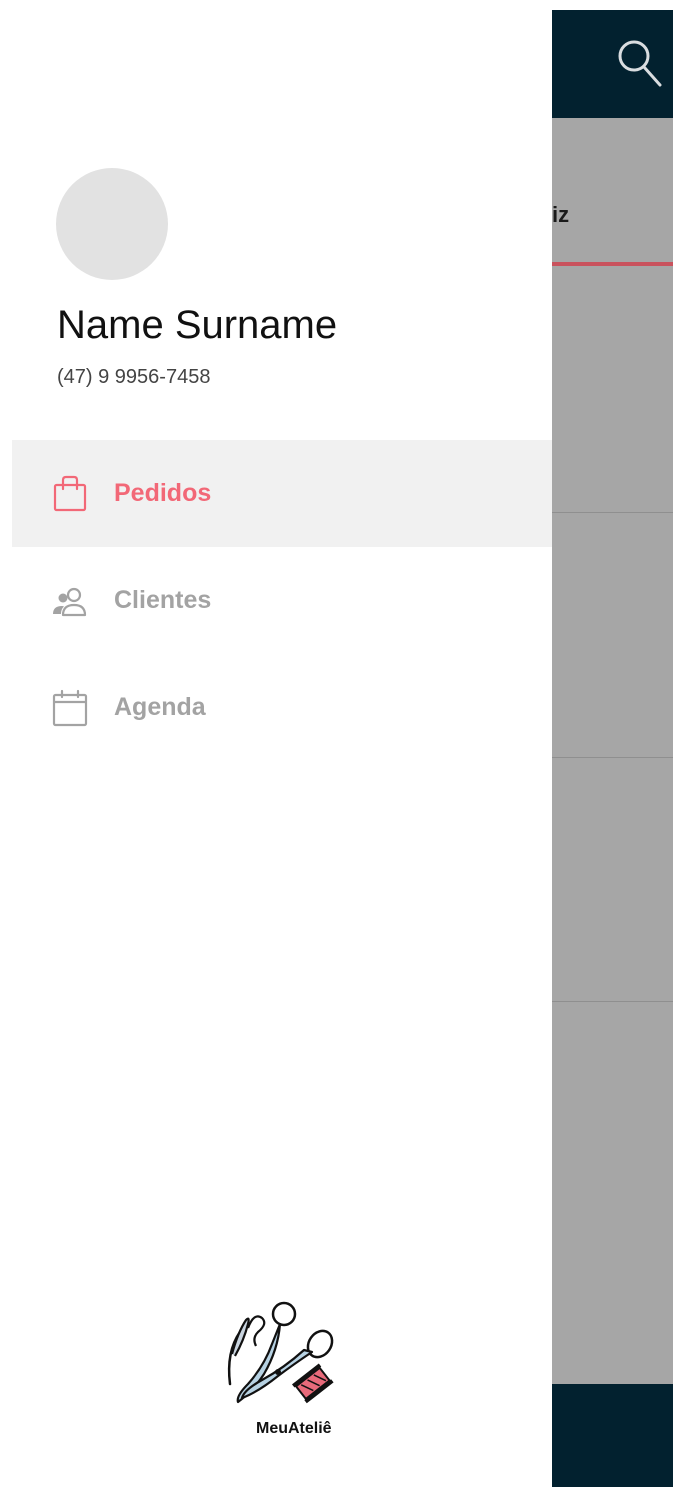 The height and width of the screenshot is (1487, 673). I want to click on nav-item-agenda: Agenda, so click(282, 707).